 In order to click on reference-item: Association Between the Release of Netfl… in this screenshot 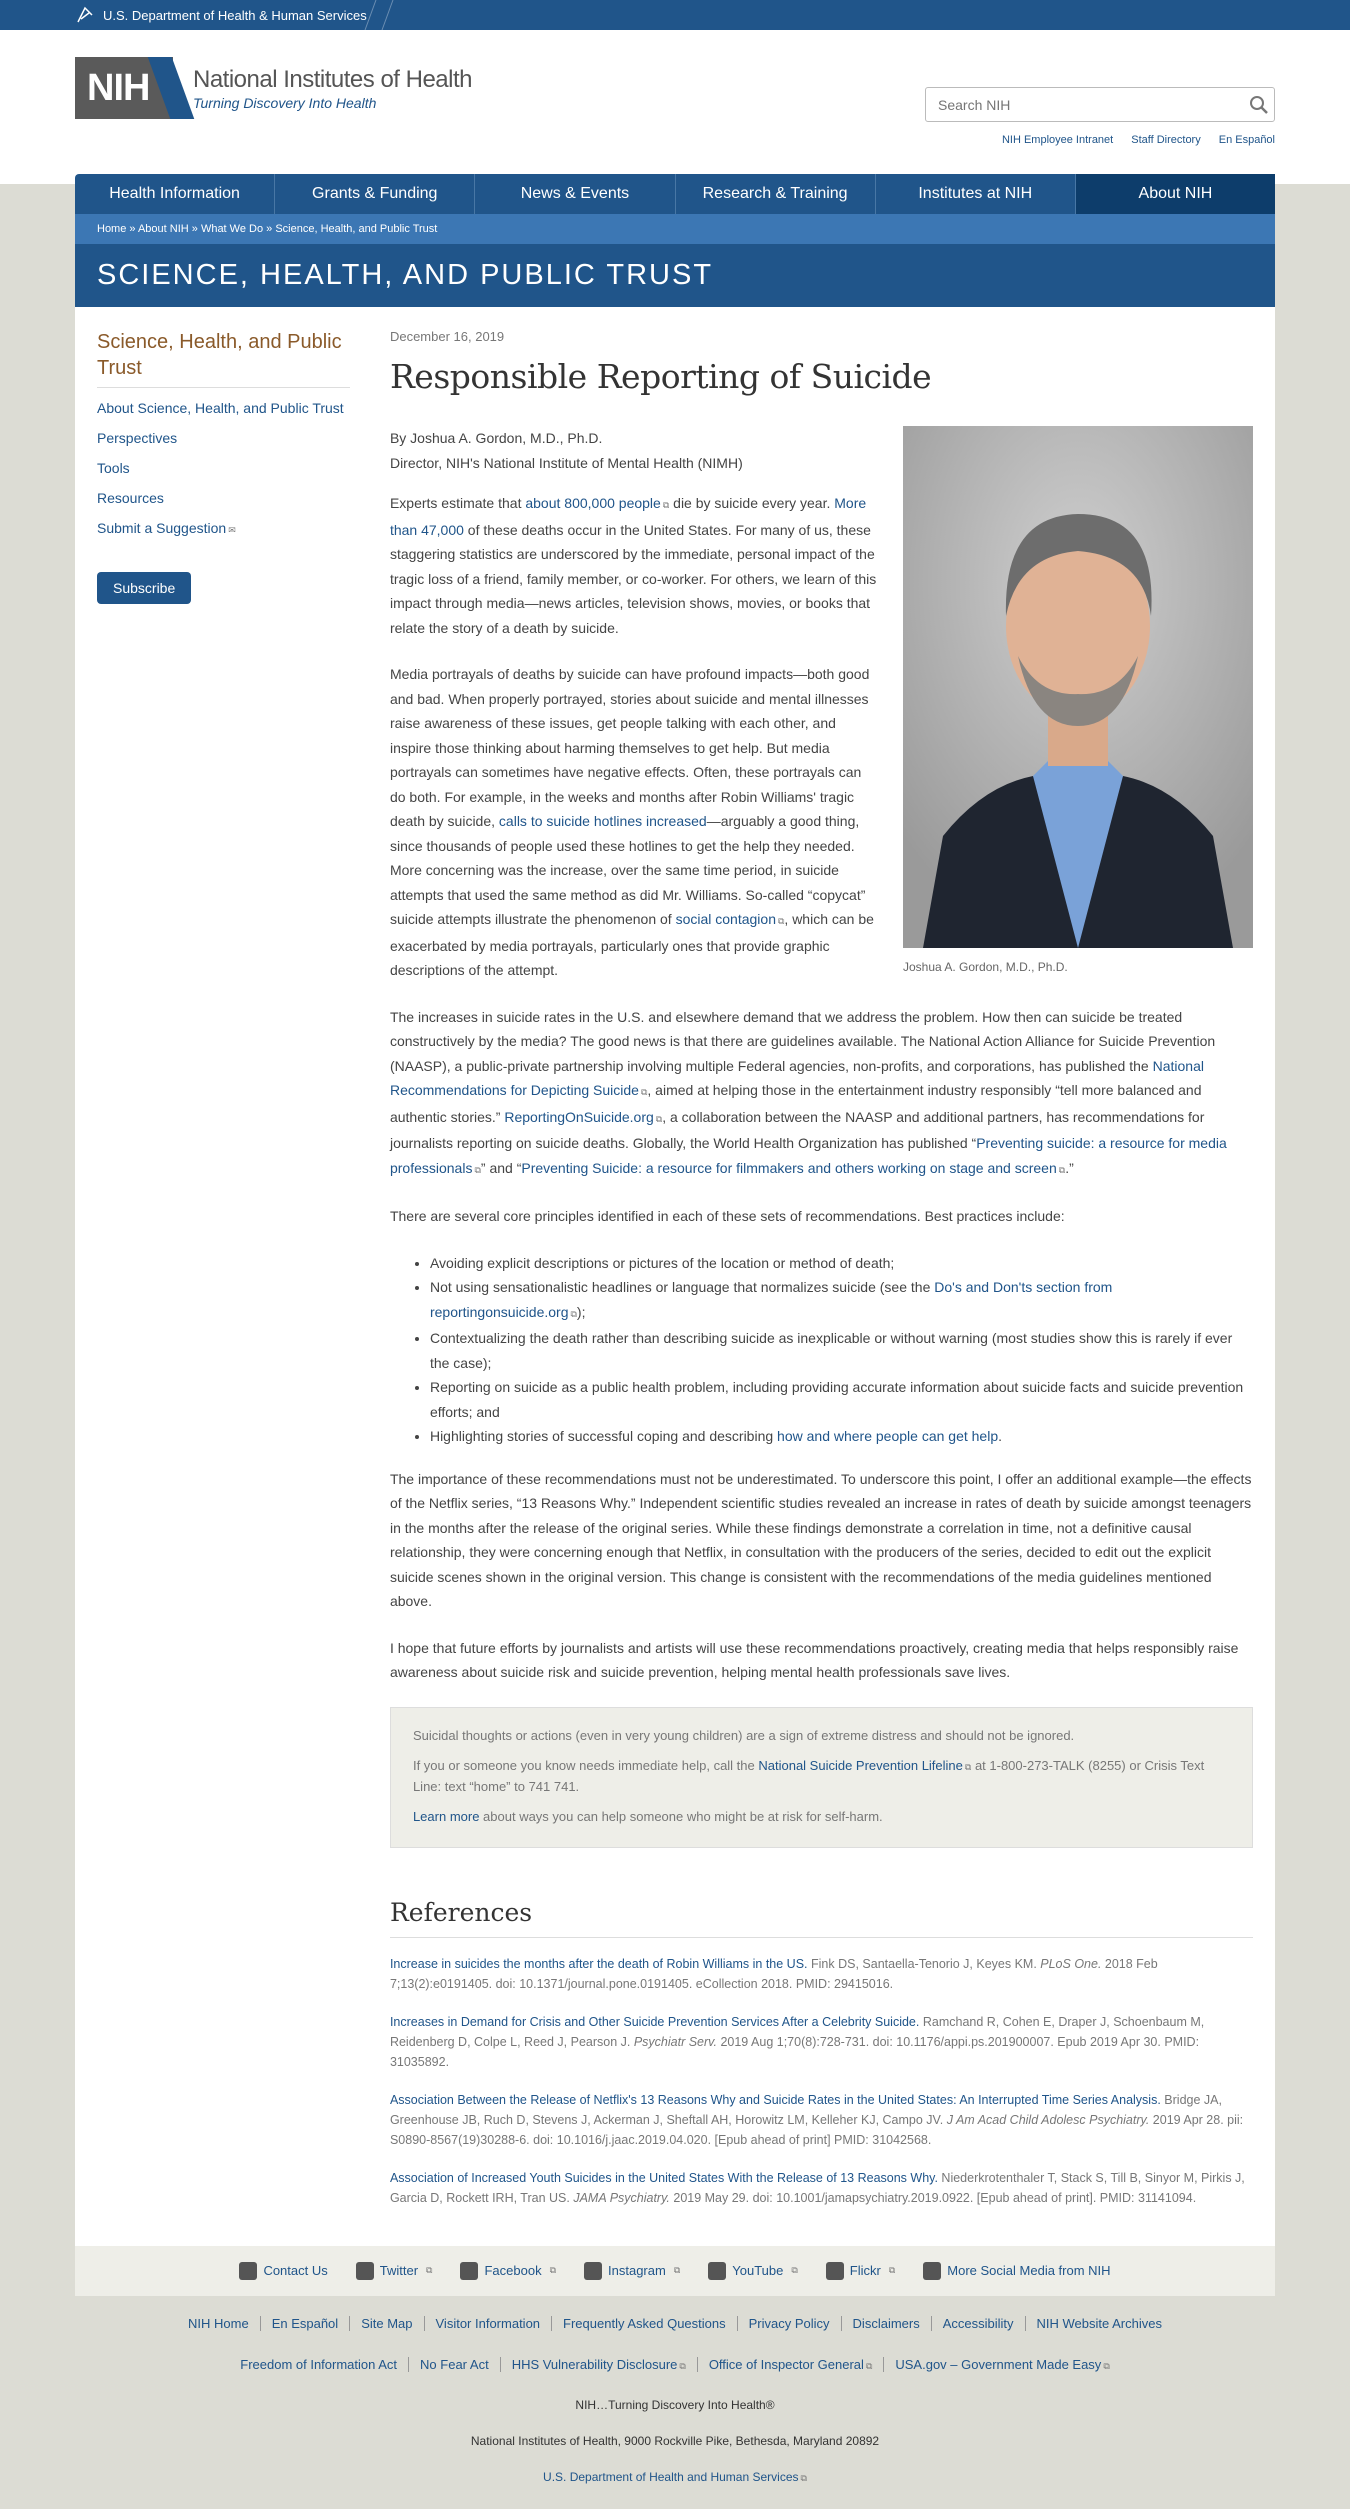, I will do `click(816, 2119)`.